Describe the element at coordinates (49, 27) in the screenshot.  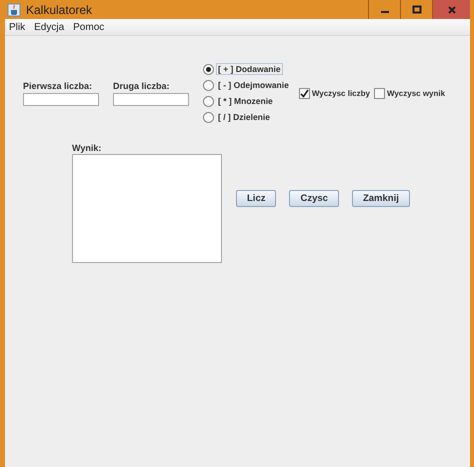
I see `menu-item: Edycja` at that location.